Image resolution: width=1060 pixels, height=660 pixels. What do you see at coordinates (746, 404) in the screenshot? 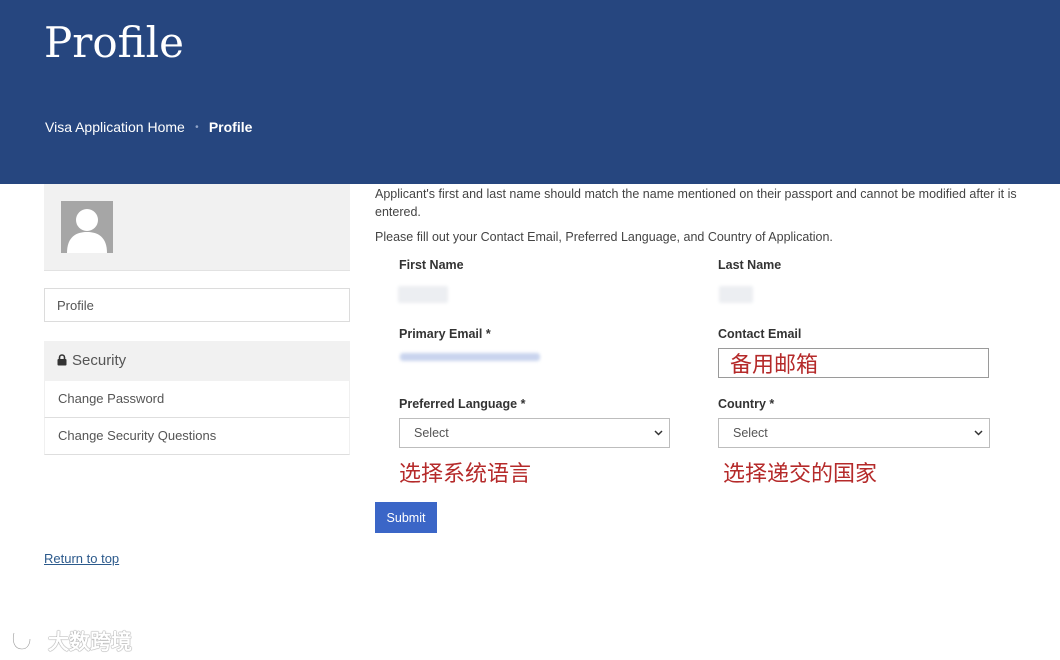
I see `country-label: Country *` at bounding box center [746, 404].